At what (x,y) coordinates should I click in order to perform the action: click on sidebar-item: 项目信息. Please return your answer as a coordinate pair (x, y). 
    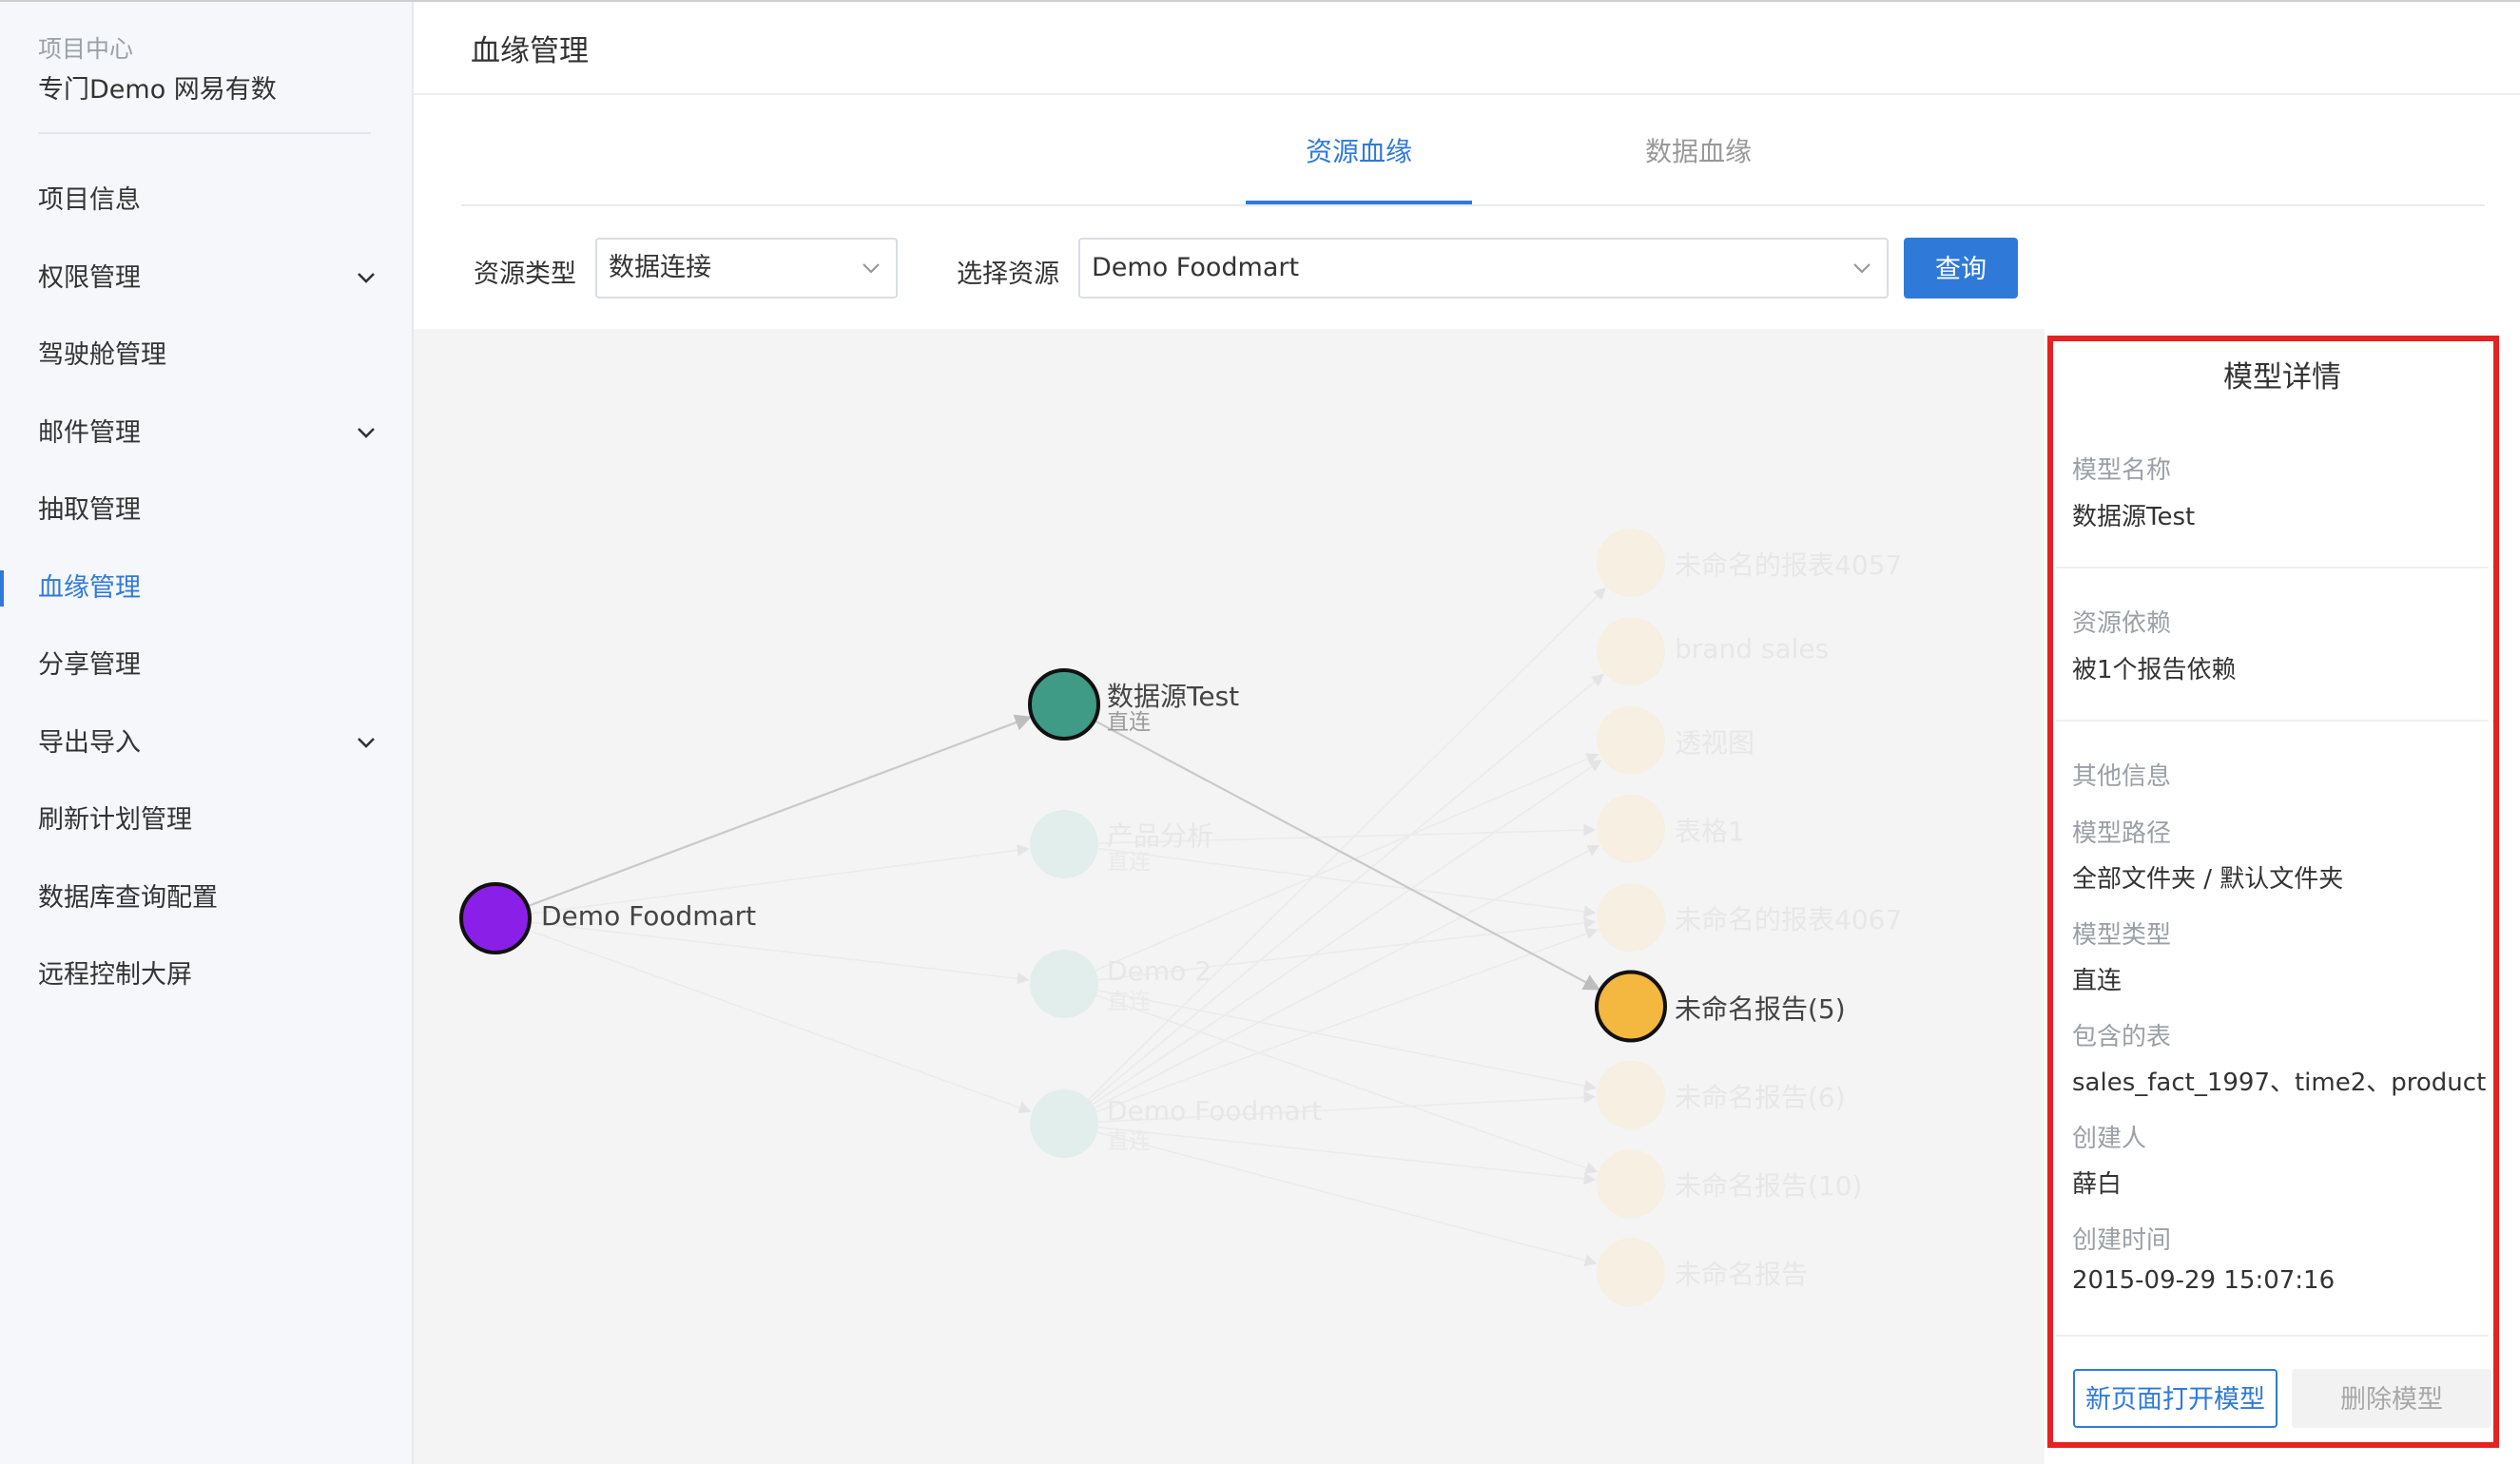
    Looking at the image, I should click on (207, 201).